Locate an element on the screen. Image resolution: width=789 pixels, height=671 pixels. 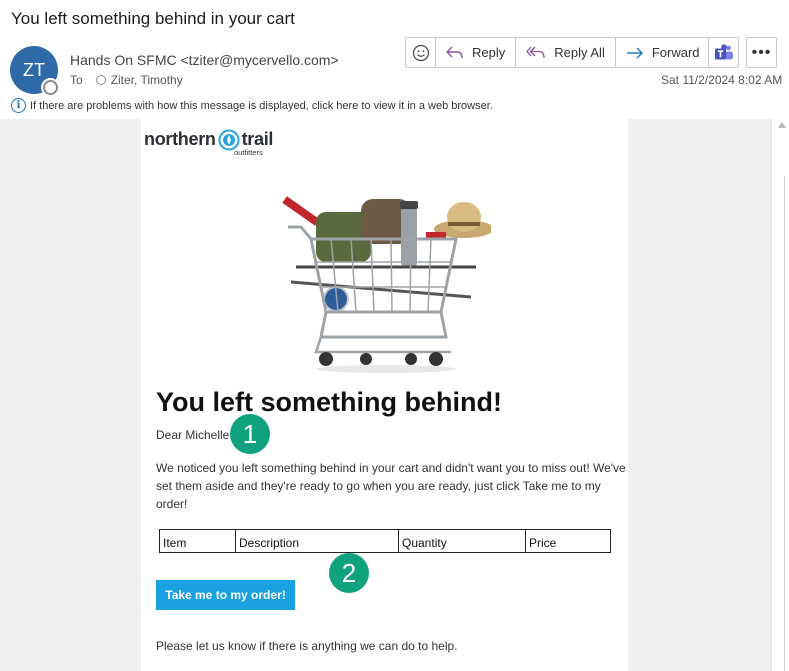
email-greeting: Dear Michelle is located at coordinates (193, 435).